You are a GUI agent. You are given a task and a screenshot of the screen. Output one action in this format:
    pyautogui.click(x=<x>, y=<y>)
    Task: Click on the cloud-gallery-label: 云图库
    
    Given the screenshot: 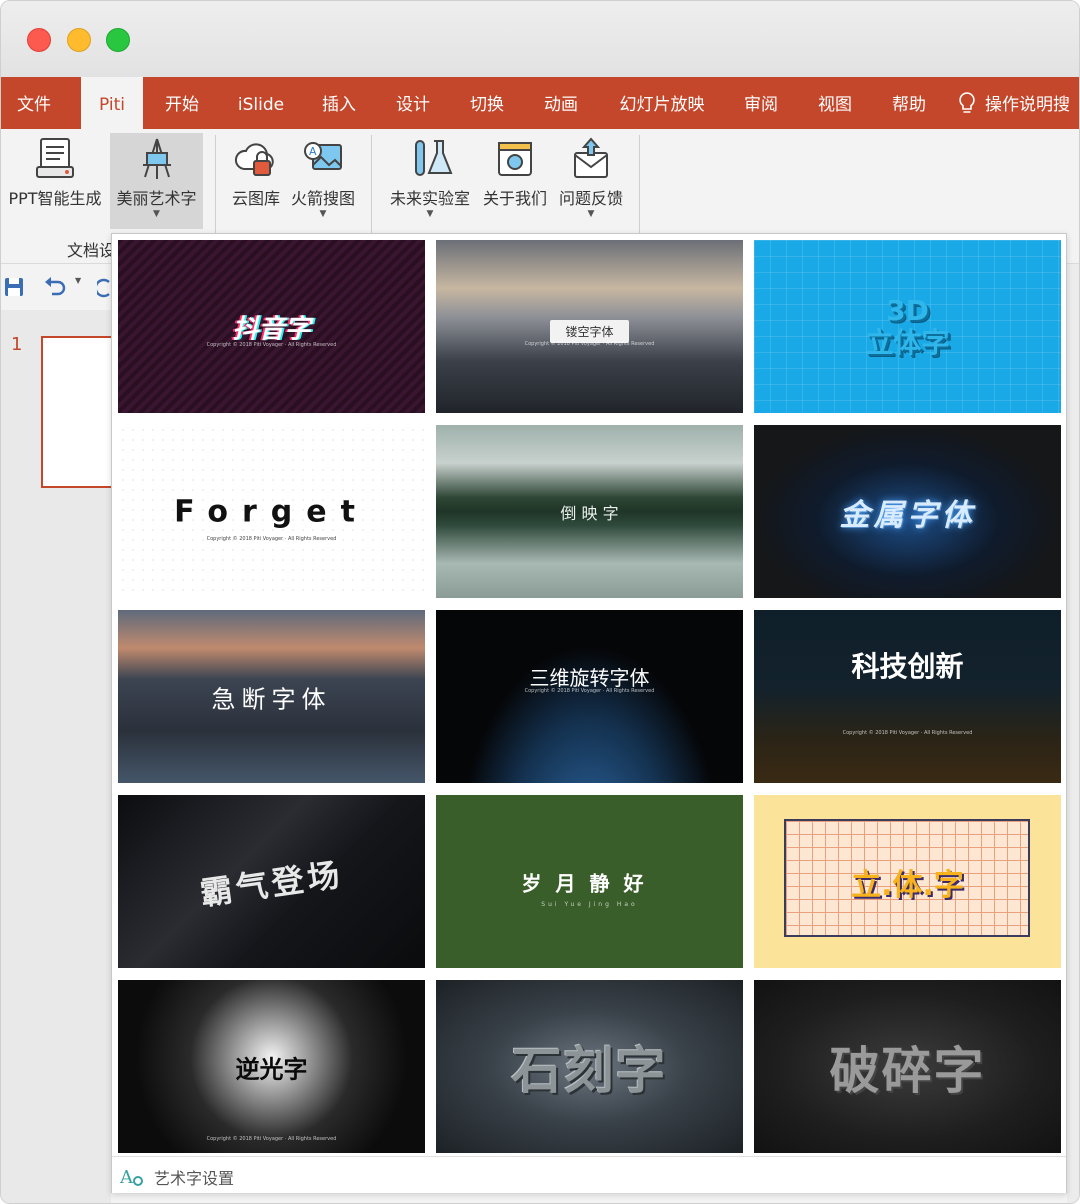 What is the action you would take?
    pyautogui.click(x=255, y=198)
    